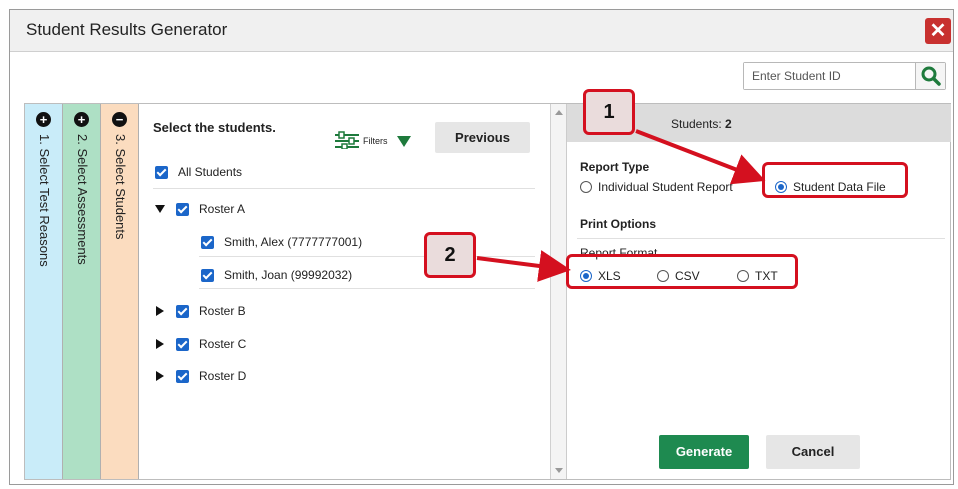  I want to click on roster-label: Roster B, so click(222, 311).